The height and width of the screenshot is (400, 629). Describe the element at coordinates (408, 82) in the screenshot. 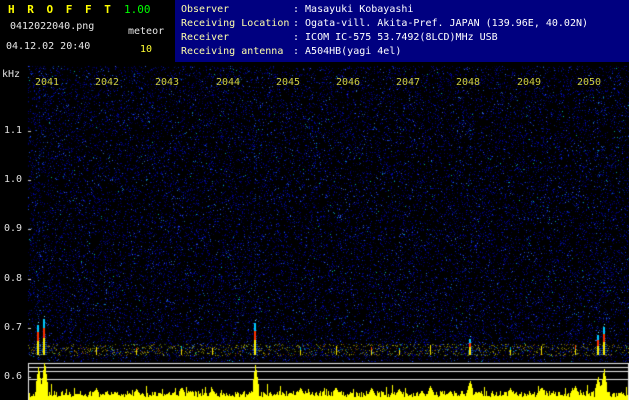

I see `x-tick-label: 2047` at that location.